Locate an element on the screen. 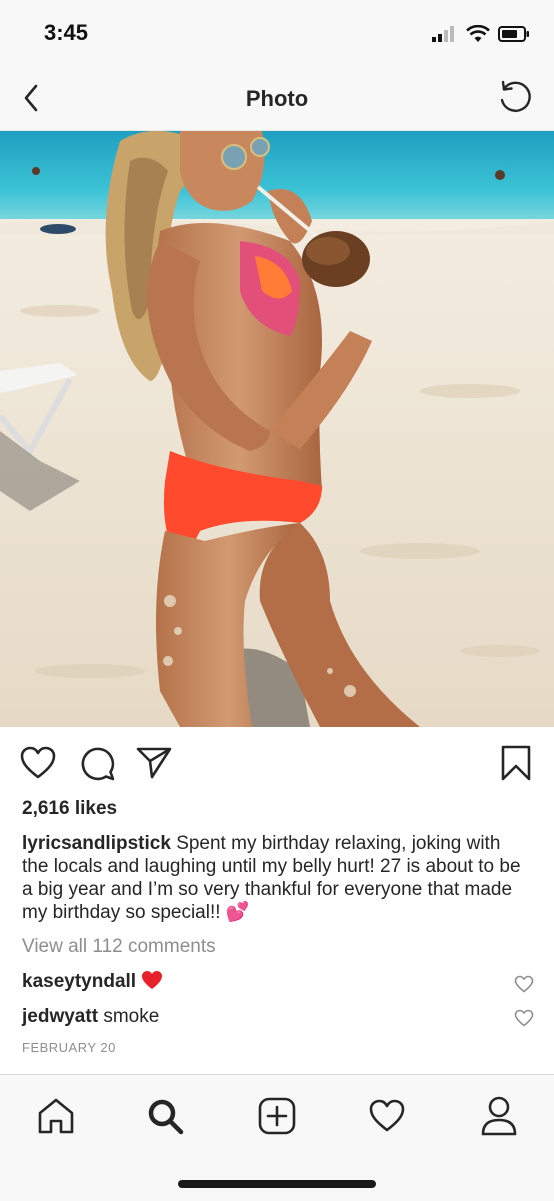 This screenshot has width=554, height=1201. likes-count: 2,616 likes is located at coordinates (69, 809).